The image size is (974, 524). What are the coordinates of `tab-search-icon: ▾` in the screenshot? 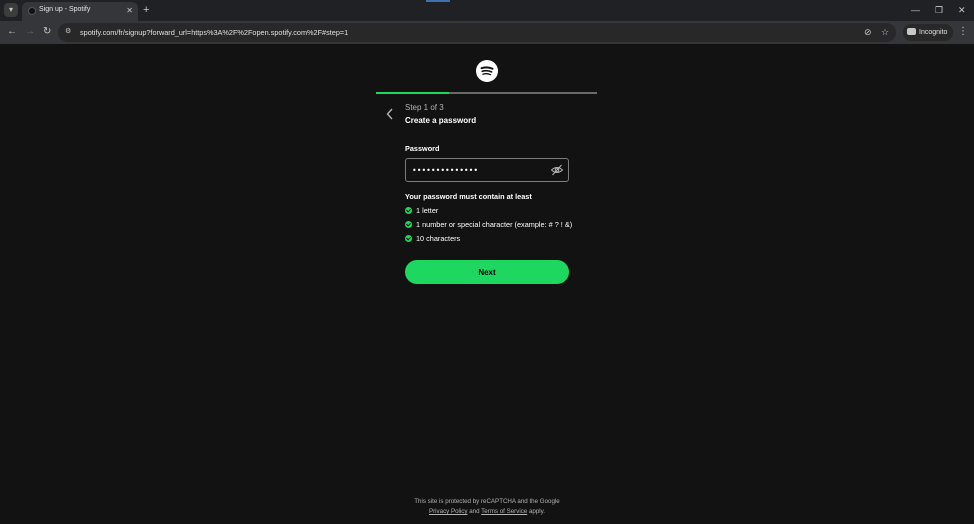 It's located at (11, 10).